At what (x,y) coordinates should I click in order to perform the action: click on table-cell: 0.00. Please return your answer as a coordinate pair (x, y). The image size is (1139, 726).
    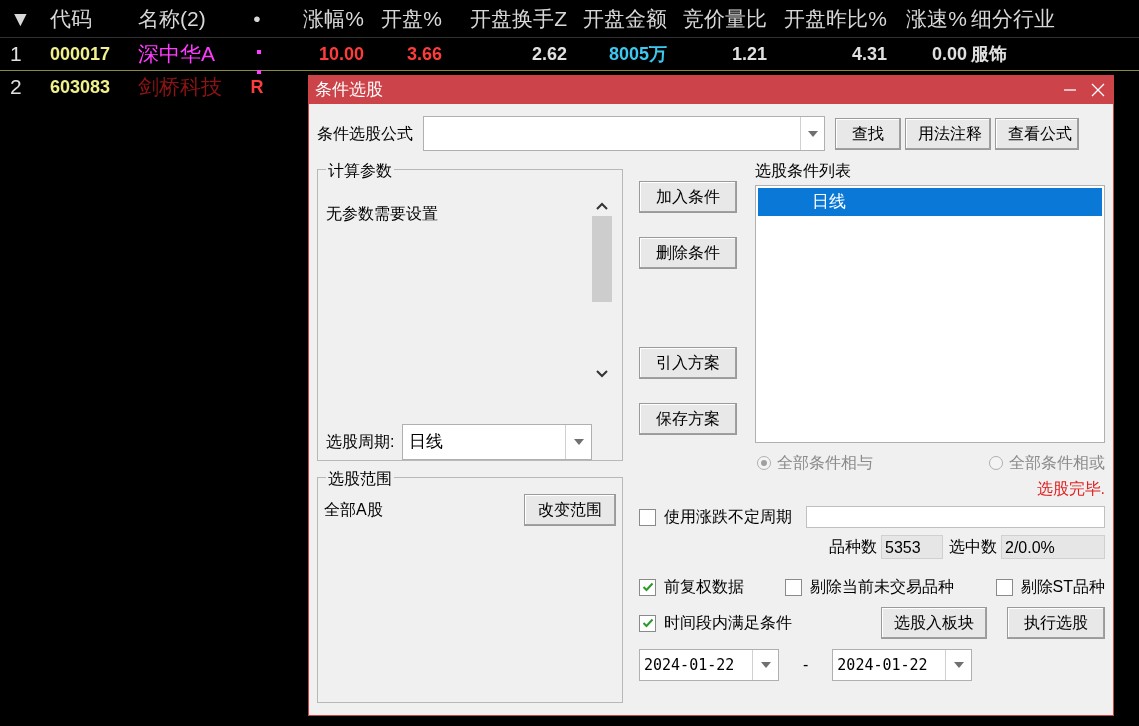
    Looking at the image, I should click on (949, 53).